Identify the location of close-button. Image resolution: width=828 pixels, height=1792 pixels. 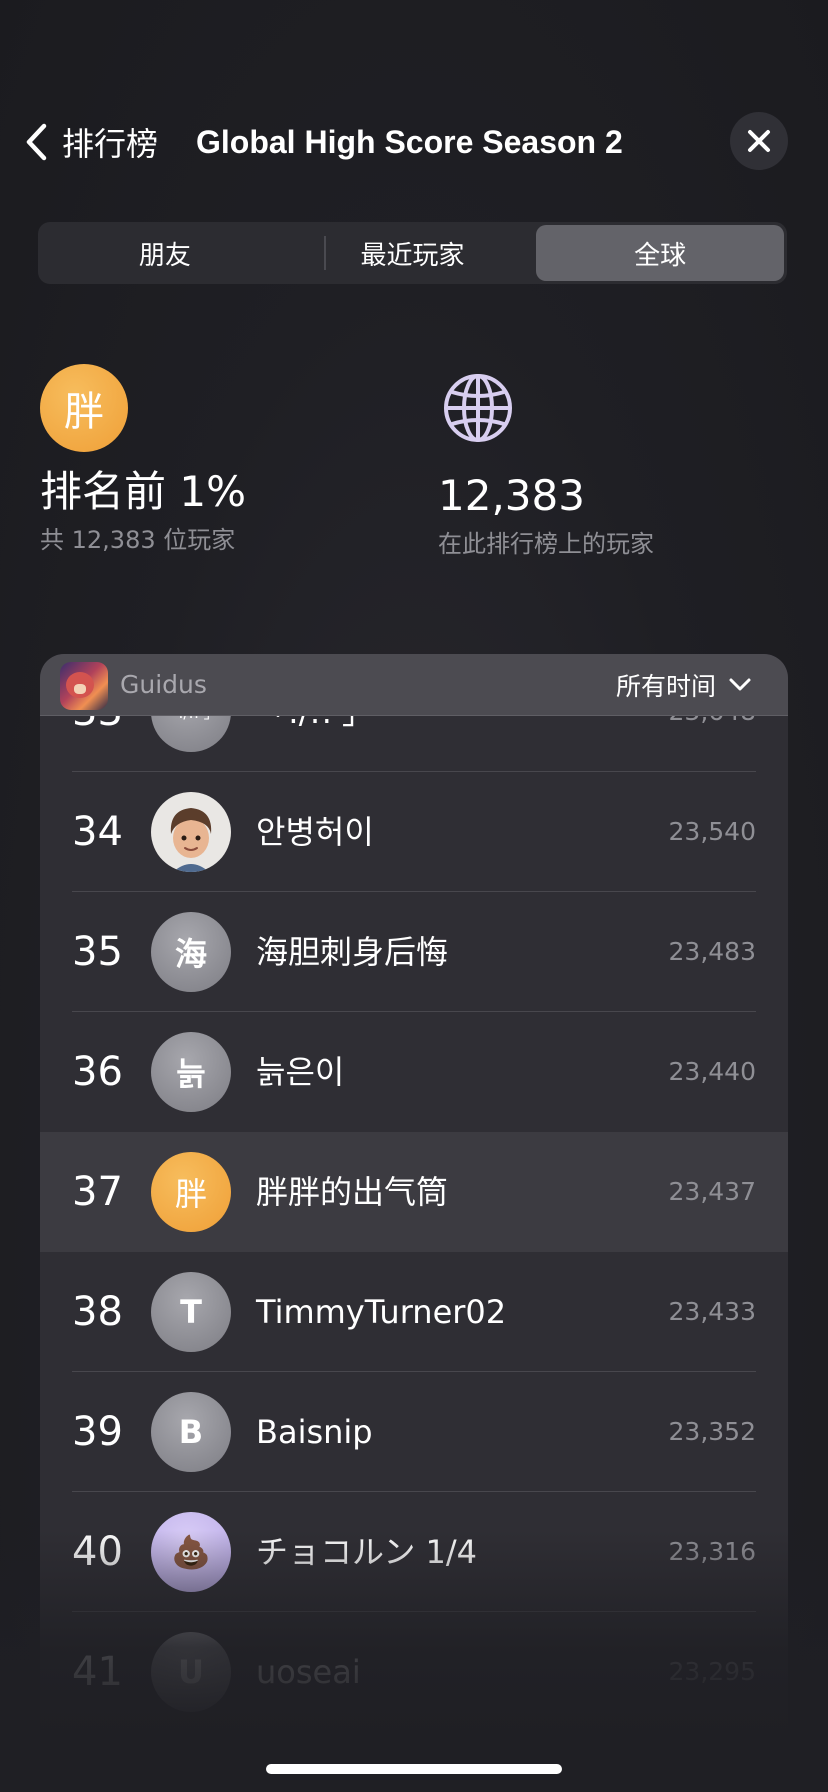
(759, 141).